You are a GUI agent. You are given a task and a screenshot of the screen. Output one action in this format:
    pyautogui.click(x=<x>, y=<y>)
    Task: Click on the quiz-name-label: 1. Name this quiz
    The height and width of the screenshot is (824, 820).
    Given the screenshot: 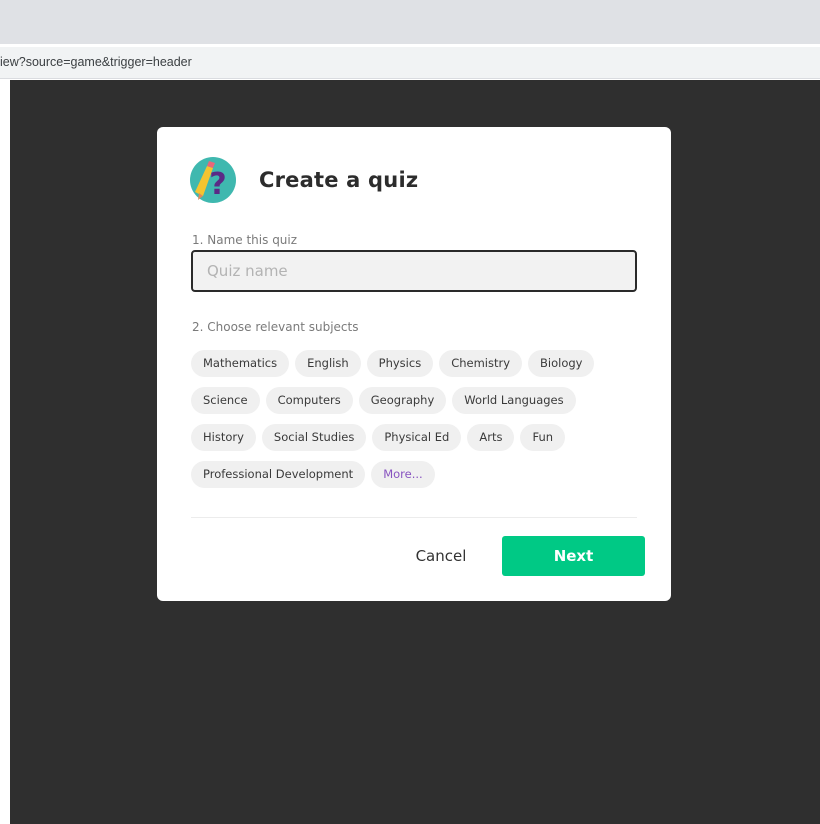 What is the action you would take?
    pyautogui.click(x=245, y=240)
    